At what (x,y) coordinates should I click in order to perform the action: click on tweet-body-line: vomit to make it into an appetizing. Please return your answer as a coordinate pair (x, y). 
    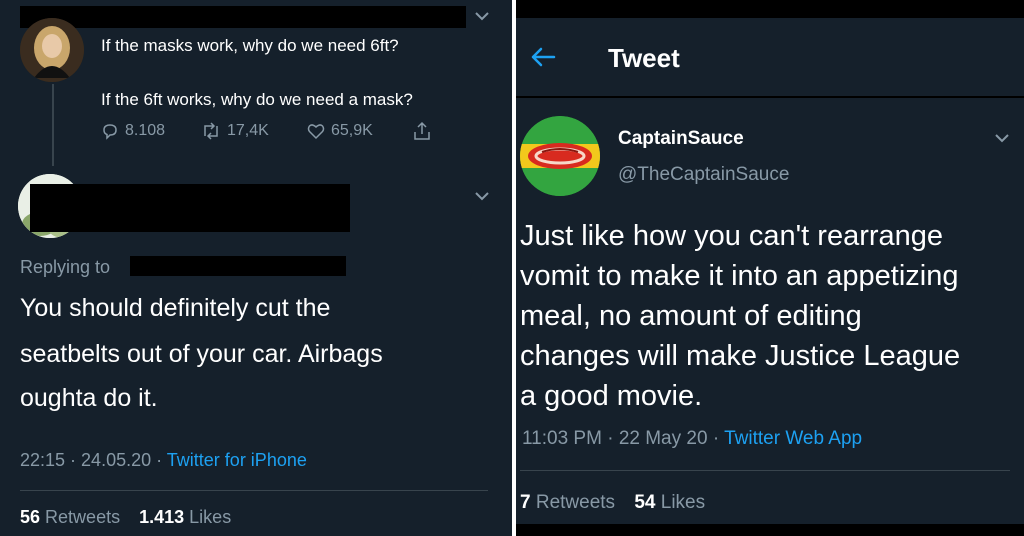
    Looking at the image, I should click on (739, 276).